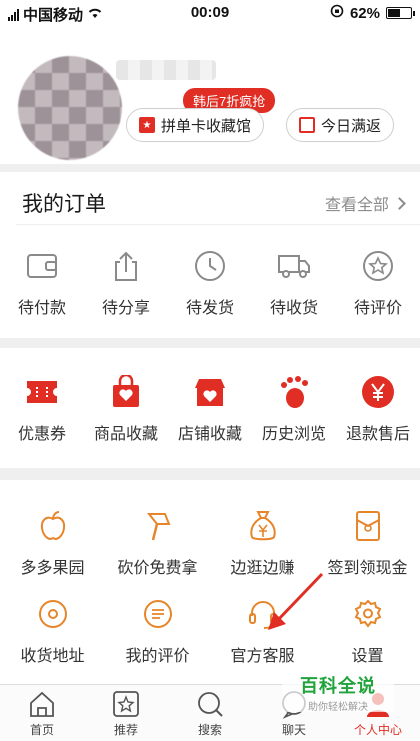  What do you see at coordinates (52, 568) in the screenshot?
I see `service-label: 多多果园` at bounding box center [52, 568].